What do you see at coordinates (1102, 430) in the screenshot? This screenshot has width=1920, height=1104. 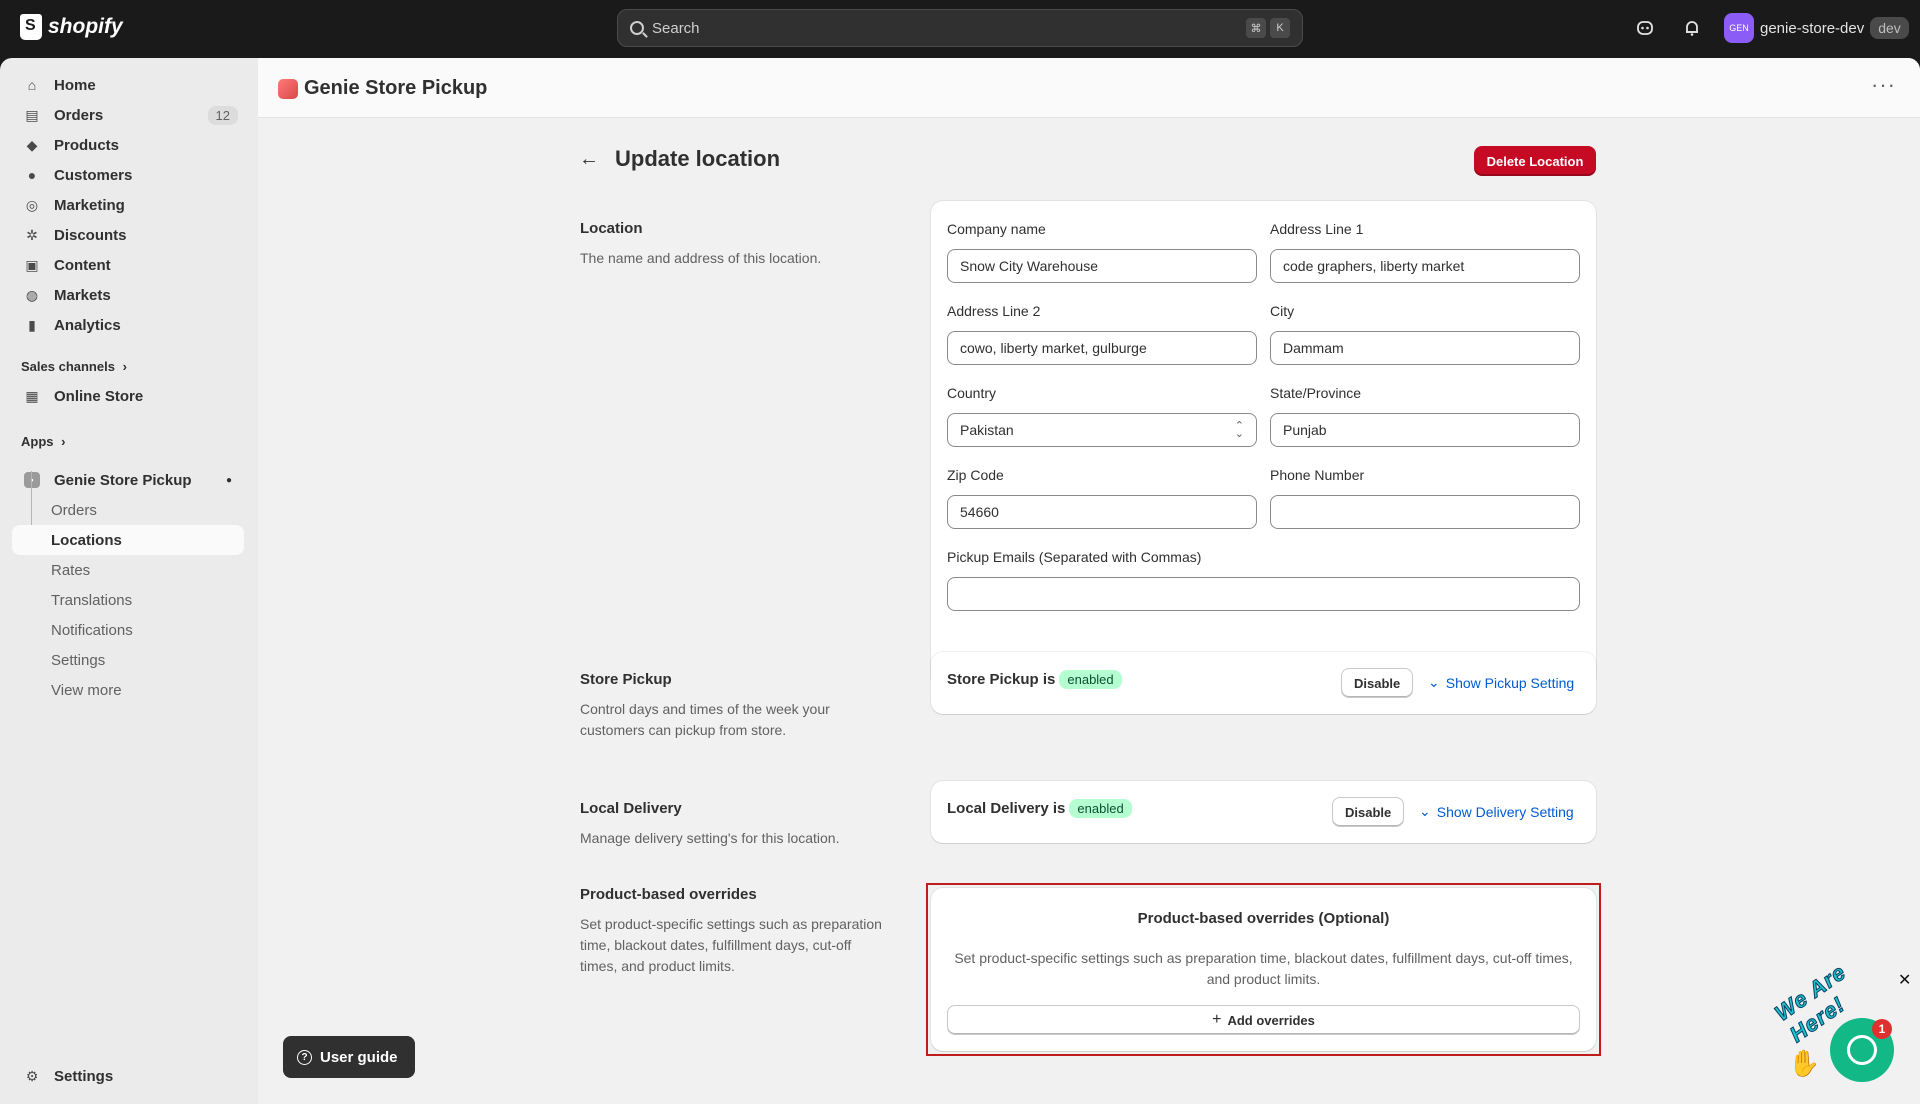 I see `country-select: Pakistan ⌃ ⌄` at bounding box center [1102, 430].